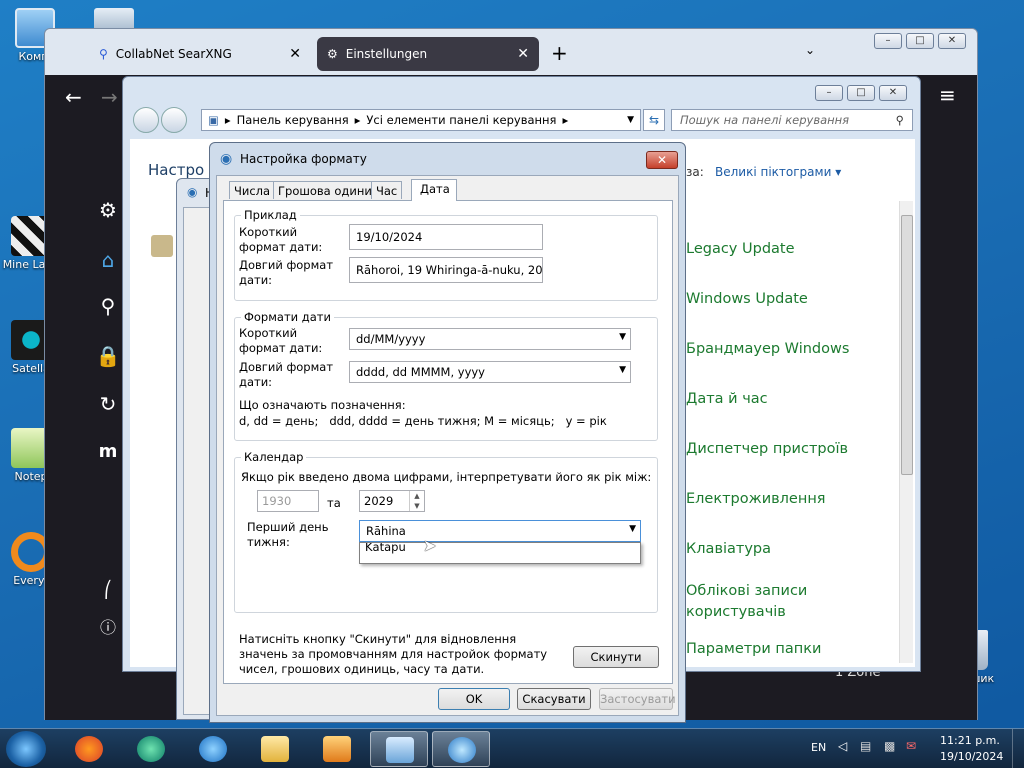 This screenshot has width=1024, height=768. What do you see at coordinates (740, 249) in the screenshot?
I see `cp-item-legacy-update: Legacy Update` at bounding box center [740, 249].